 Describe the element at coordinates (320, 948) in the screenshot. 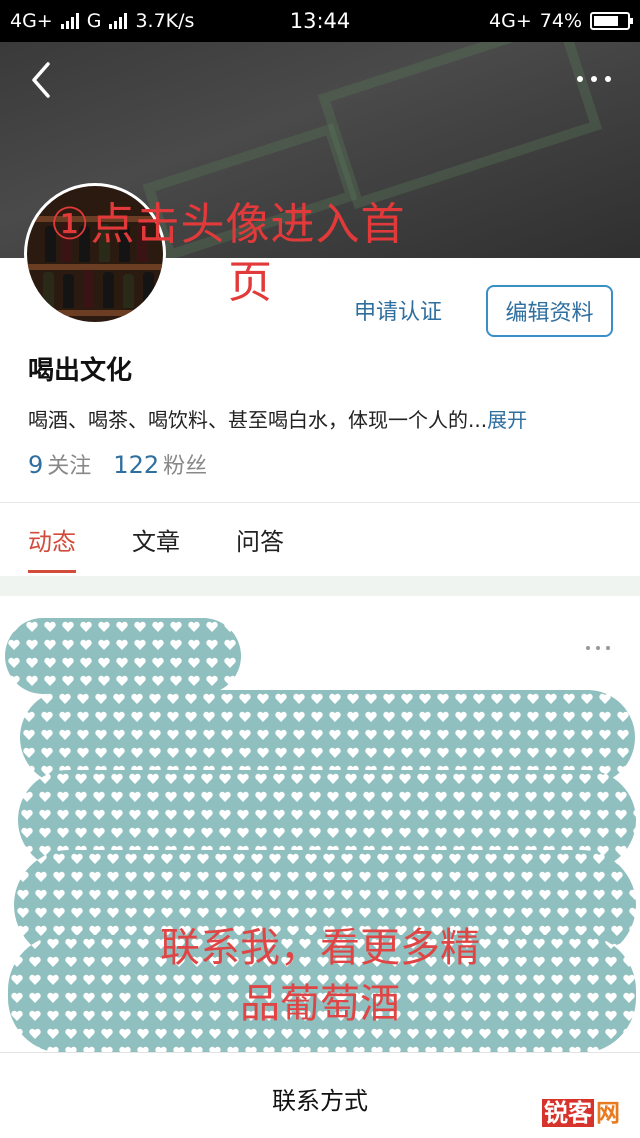

I see `annotation-promo-line1: 联系我，看更多精` at that location.